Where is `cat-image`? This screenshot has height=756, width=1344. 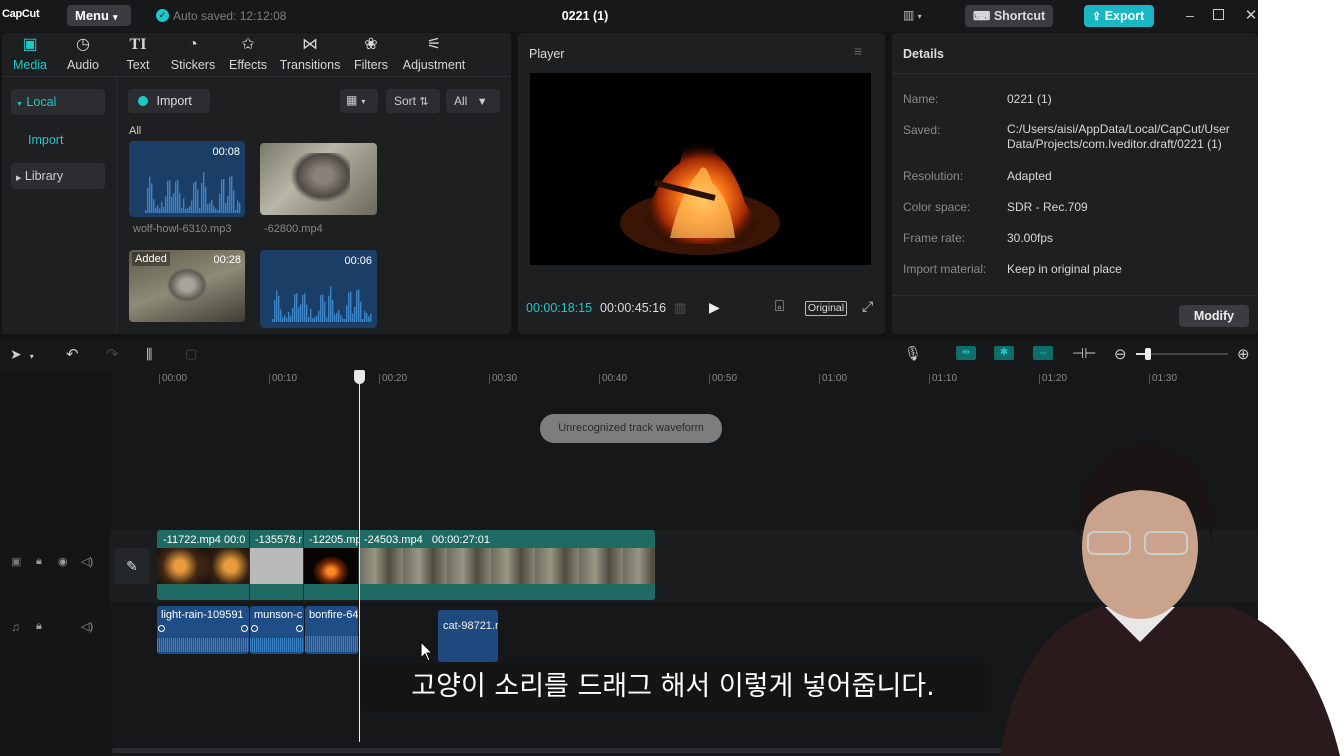 cat-image is located at coordinates (187, 285).